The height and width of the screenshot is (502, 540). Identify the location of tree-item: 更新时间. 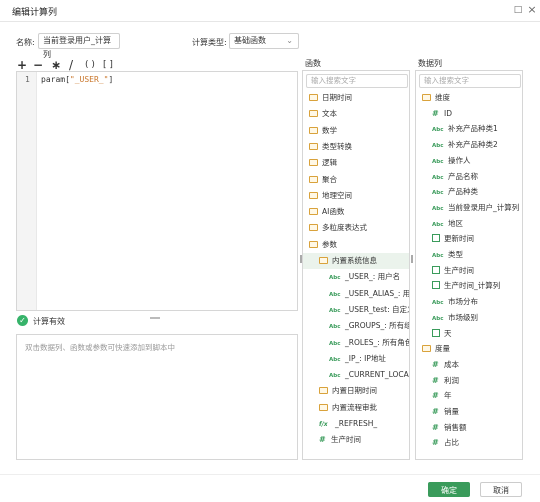
(469, 239).